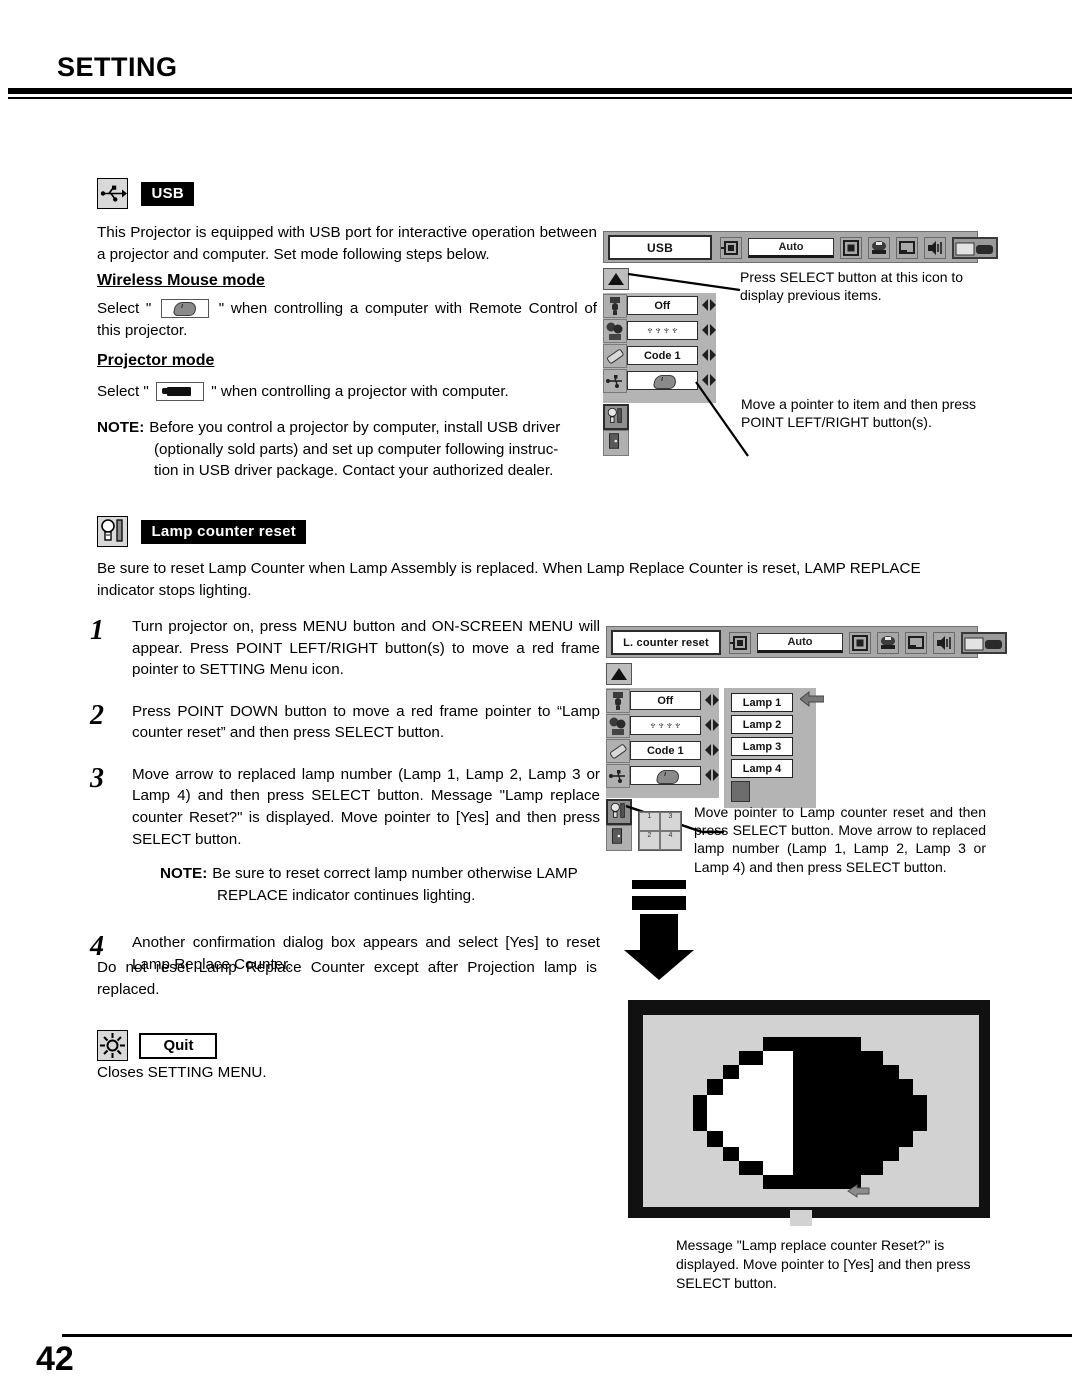 The width and height of the screenshot is (1080, 1397). What do you see at coordinates (618, 700) in the screenshot?
I see `power-management-icon` at bounding box center [618, 700].